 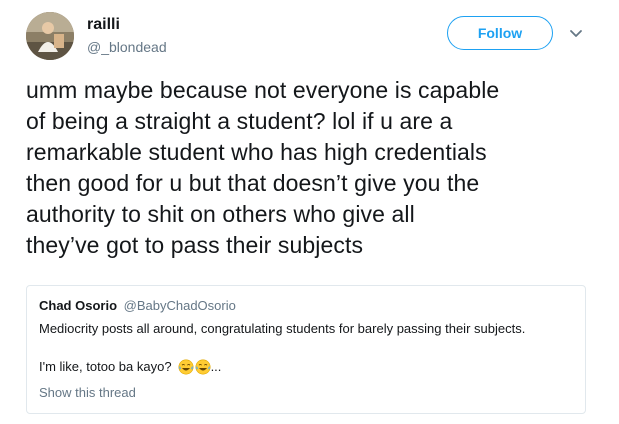 I want to click on author-name: railli, so click(x=103, y=25).